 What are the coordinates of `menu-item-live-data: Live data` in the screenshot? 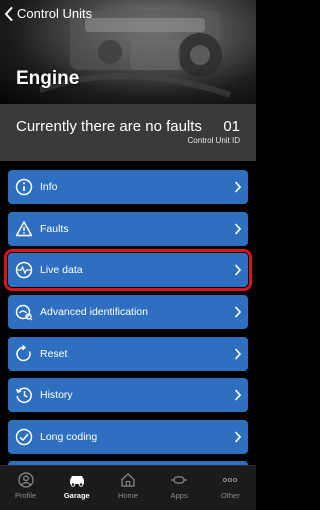 It's located at (128, 270).